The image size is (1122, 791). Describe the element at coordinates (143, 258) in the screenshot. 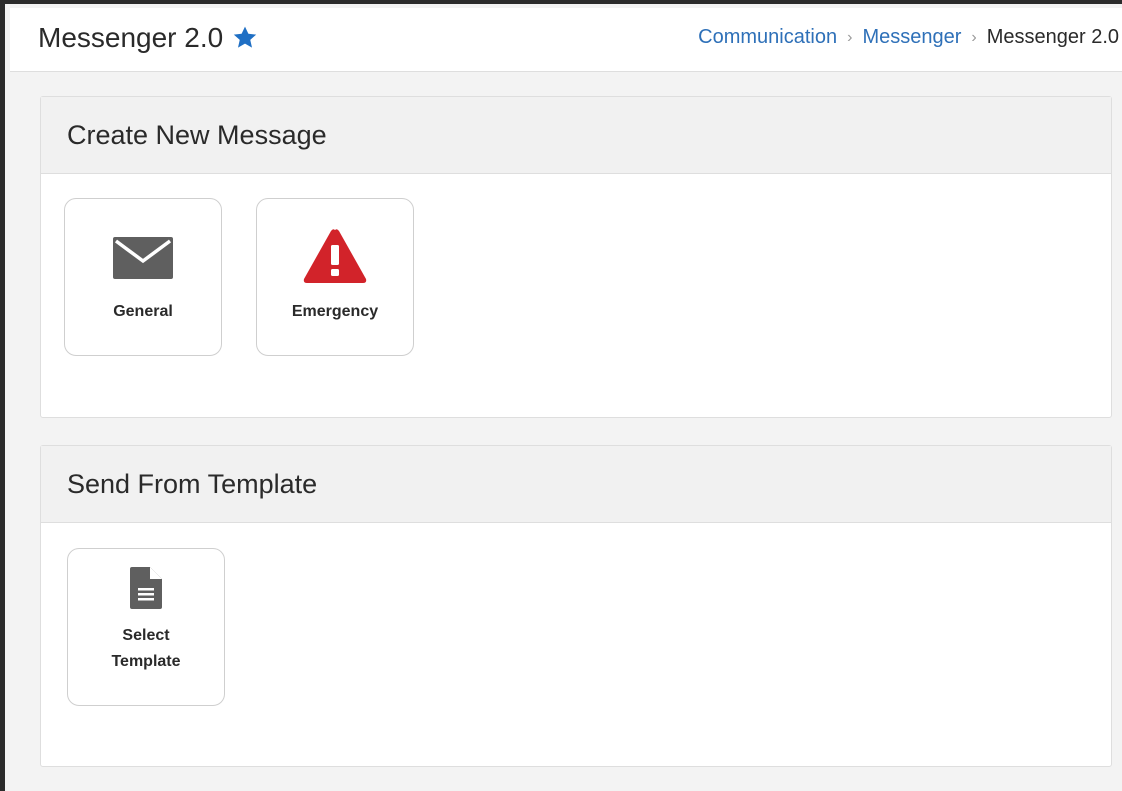

I see `envelope-icon` at that location.